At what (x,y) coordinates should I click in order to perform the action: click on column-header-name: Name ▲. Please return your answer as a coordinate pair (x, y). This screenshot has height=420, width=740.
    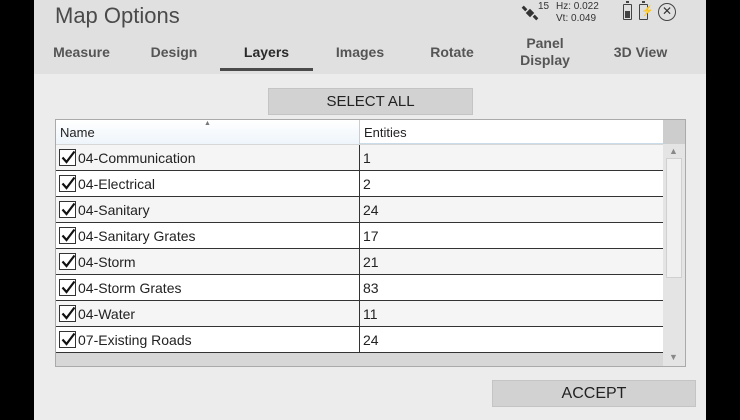
    Looking at the image, I should click on (208, 132).